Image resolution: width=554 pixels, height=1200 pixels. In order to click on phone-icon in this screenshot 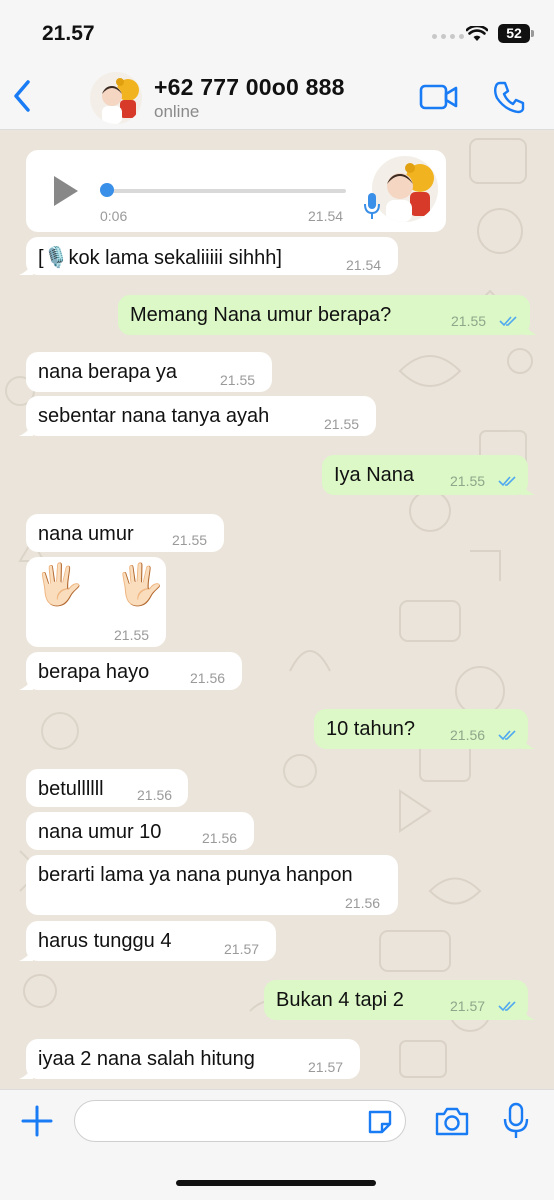, I will do `click(509, 97)`.